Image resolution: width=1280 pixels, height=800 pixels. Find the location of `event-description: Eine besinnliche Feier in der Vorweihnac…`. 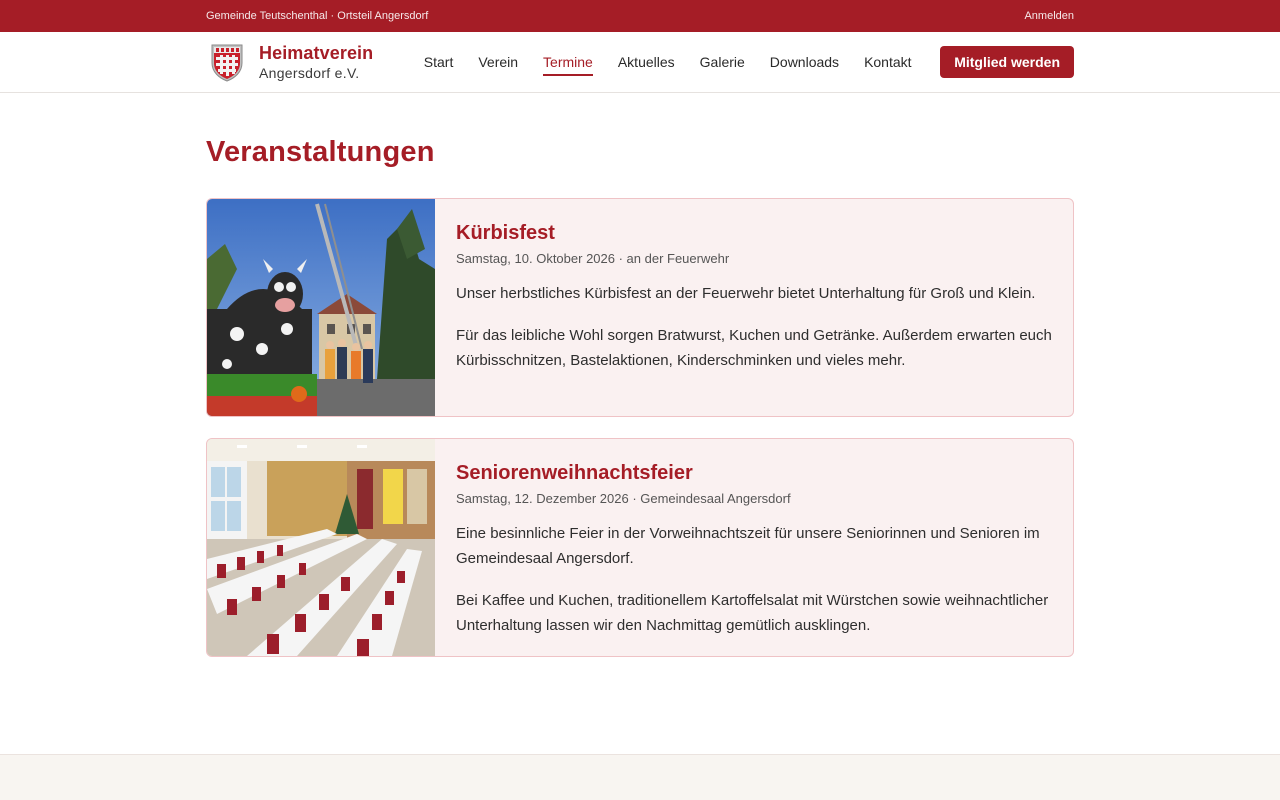

event-description: Eine besinnliche Feier in der Vorweihnac… is located at coordinates (748, 546).